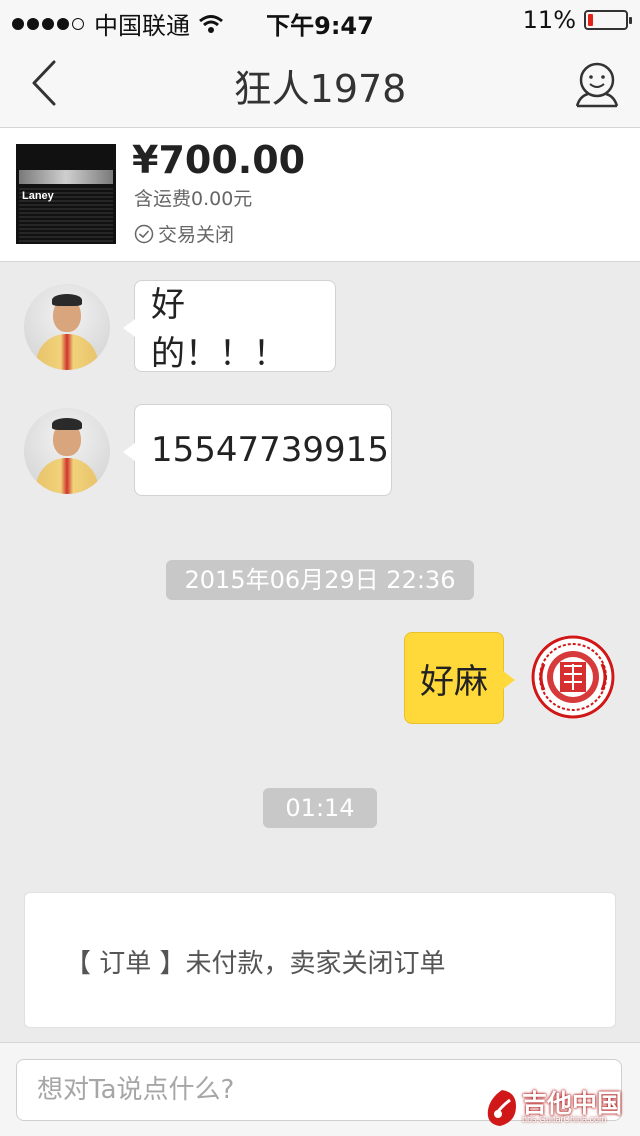 This screenshot has height=1136, width=640. What do you see at coordinates (501, 1108) in the screenshot?
I see `guitar-logo-icon` at bounding box center [501, 1108].